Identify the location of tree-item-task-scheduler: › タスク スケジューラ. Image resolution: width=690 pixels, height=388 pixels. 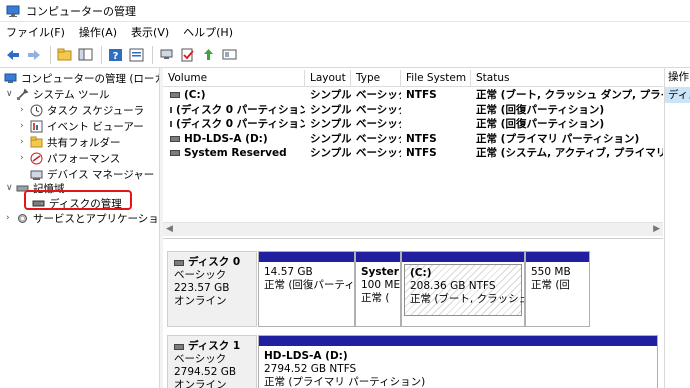
(82, 110).